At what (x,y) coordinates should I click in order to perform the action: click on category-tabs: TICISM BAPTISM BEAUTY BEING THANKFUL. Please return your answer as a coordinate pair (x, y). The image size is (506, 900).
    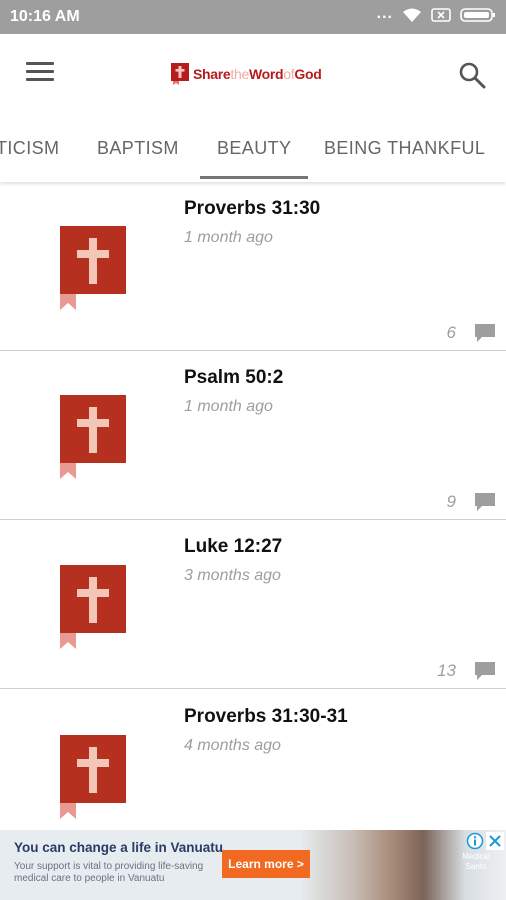
    Looking at the image, I should click on (253, 148).